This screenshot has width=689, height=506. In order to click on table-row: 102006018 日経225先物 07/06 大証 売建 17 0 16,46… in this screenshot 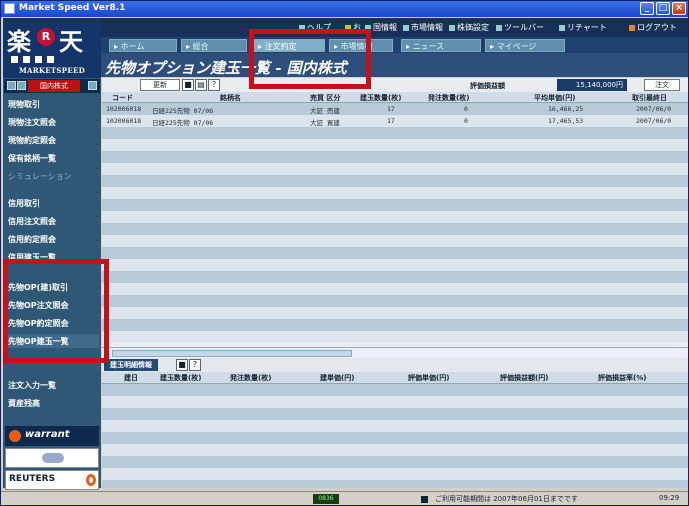, I will do `click(395, 110)`.